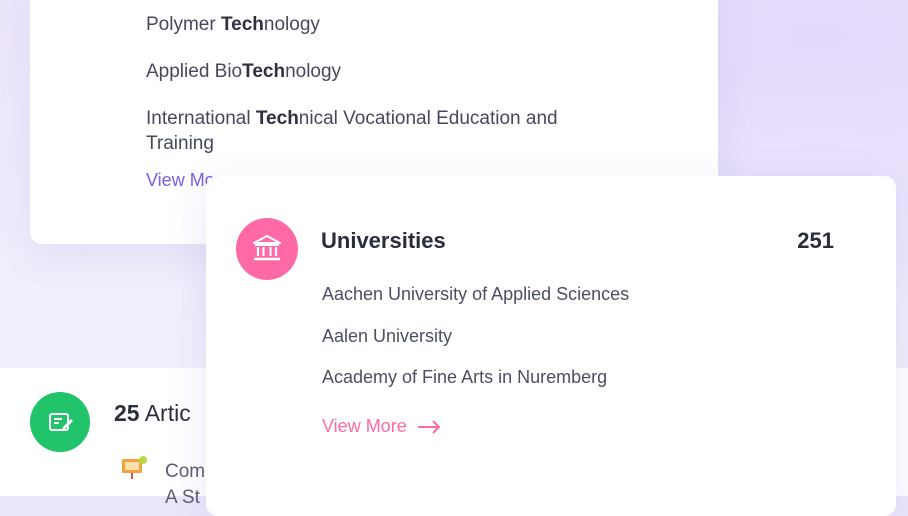 The height and width of the screenshot is (516, 908). Describe the element at coordinates (364, 426) in the screenshot. I see `view-more-label: View More` at that location.